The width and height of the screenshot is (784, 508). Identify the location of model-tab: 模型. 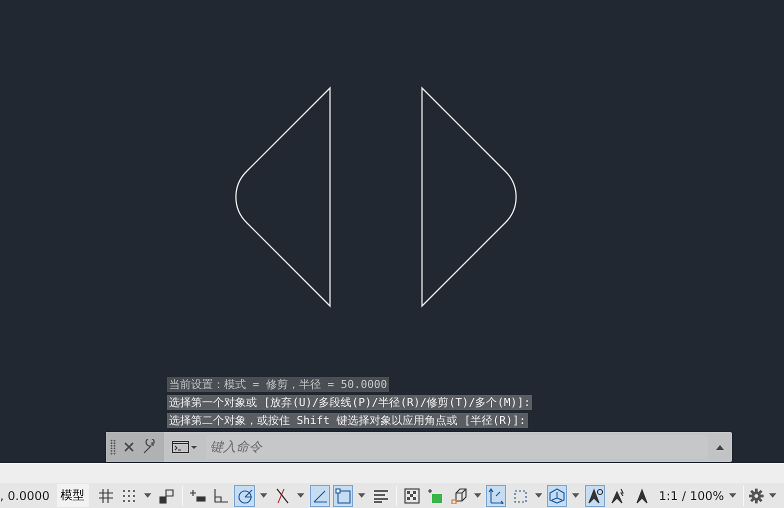
(72, 495).